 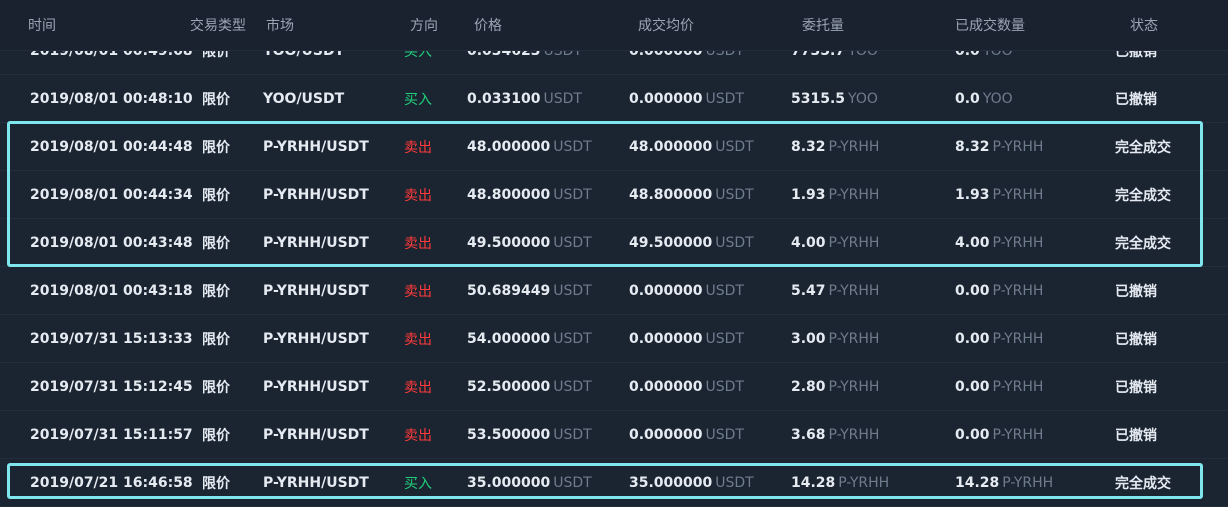 I want to click on order-price-value: 50.689449, so click(x=509, y=290).